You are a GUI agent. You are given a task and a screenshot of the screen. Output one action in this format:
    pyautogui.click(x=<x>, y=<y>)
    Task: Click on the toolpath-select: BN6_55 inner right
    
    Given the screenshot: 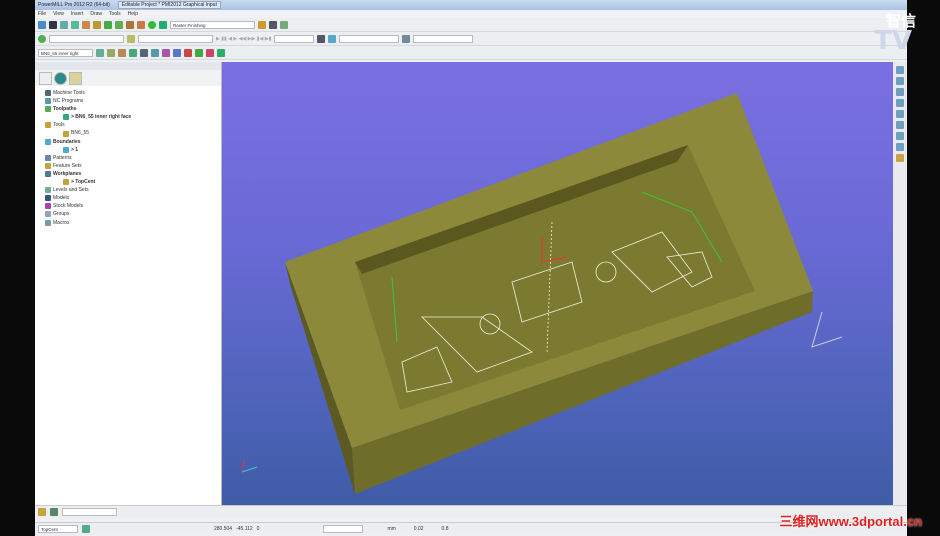 What is the action you would take?
    pyautogui.click(x=65, y=52)
    